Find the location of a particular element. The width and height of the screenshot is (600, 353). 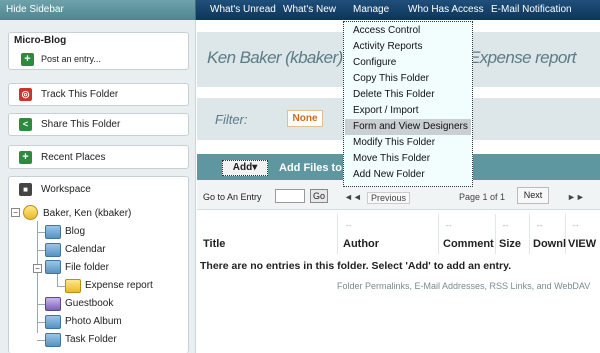

last-page-icon: ►► is located at coordinates (576, 197).